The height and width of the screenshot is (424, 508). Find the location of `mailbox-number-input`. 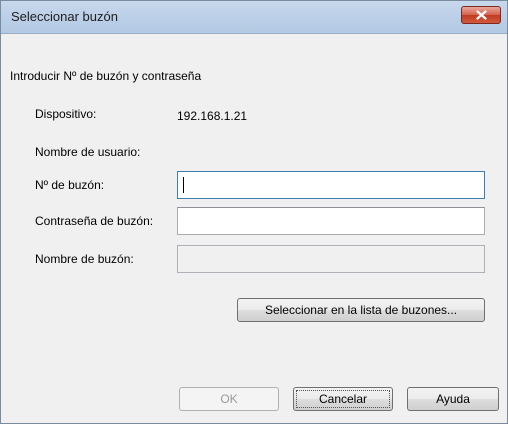

mailbox-number-input is located at coordinates (331, 185).